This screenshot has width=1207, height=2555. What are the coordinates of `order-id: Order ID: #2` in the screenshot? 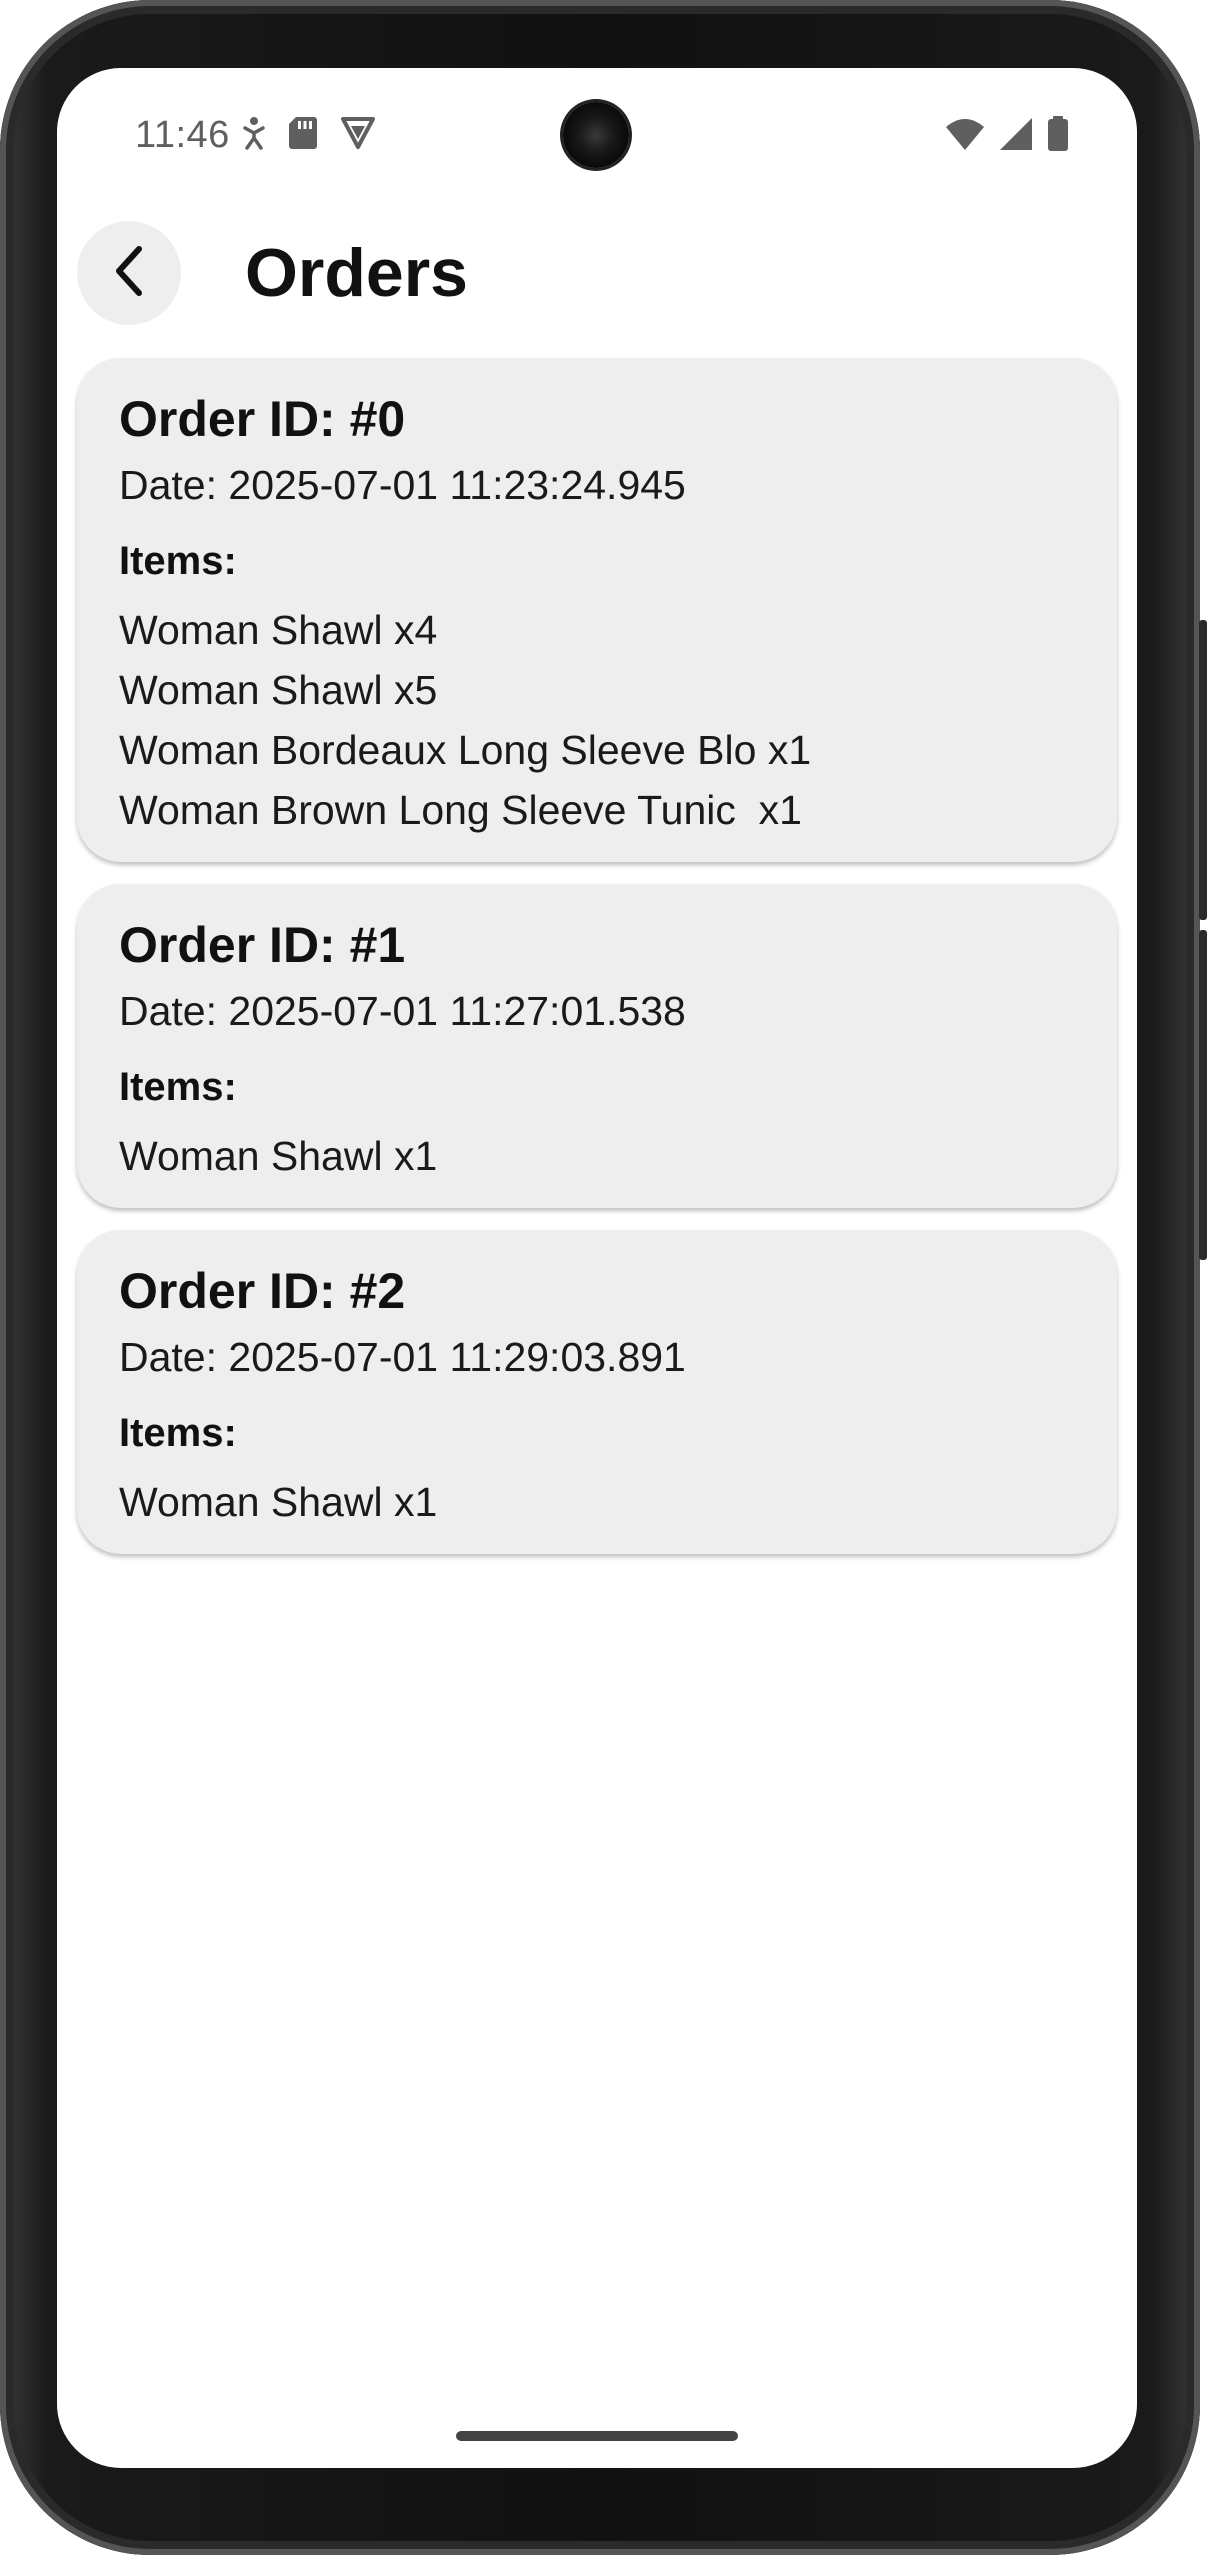 It's located at (262, 1291).